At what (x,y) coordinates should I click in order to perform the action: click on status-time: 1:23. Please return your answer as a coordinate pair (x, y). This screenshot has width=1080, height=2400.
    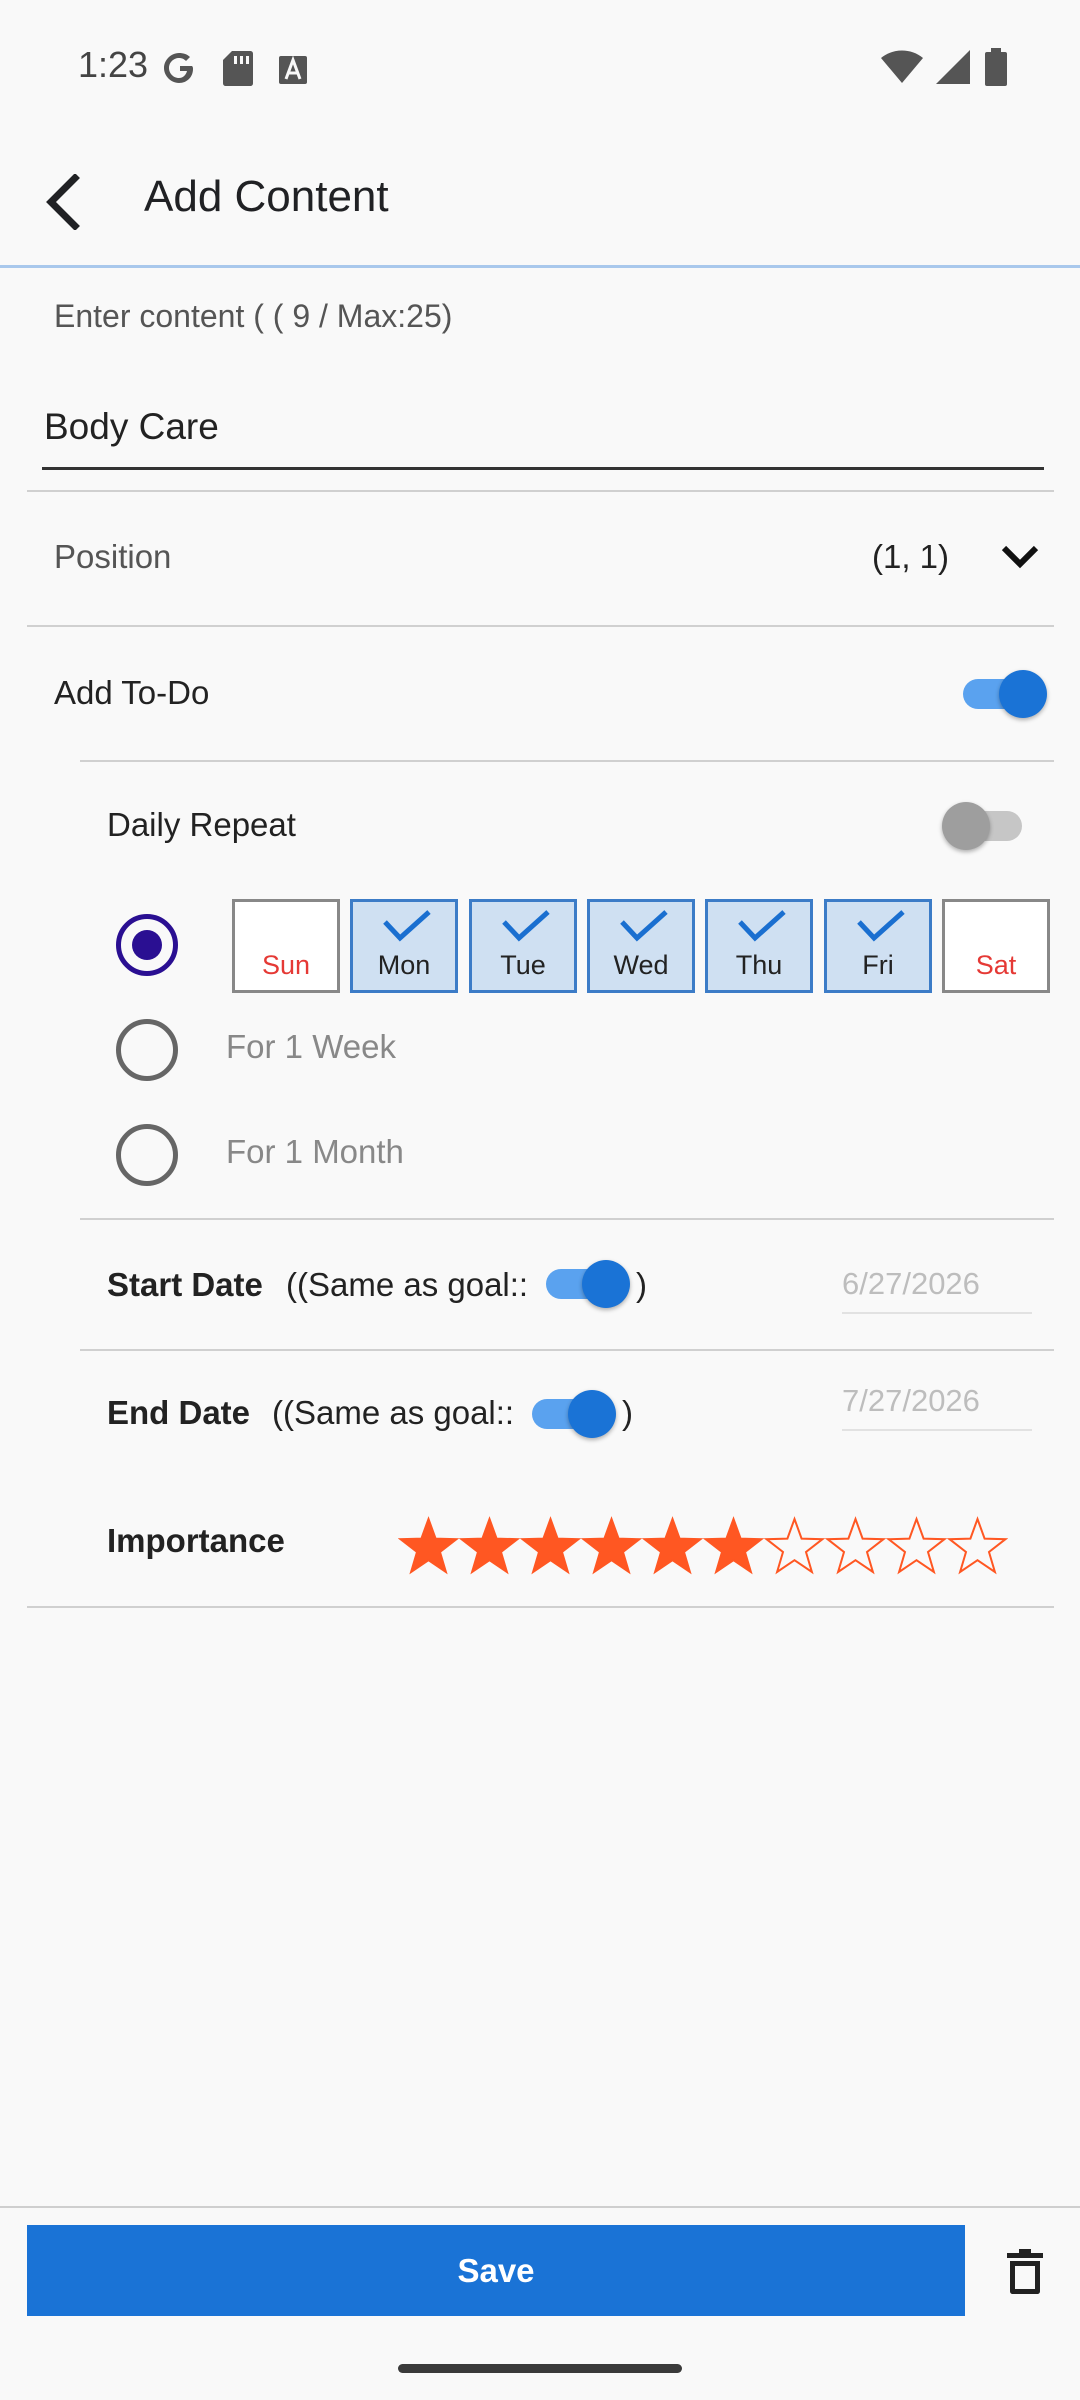
    Looking at the image, I should click on (113, 64).